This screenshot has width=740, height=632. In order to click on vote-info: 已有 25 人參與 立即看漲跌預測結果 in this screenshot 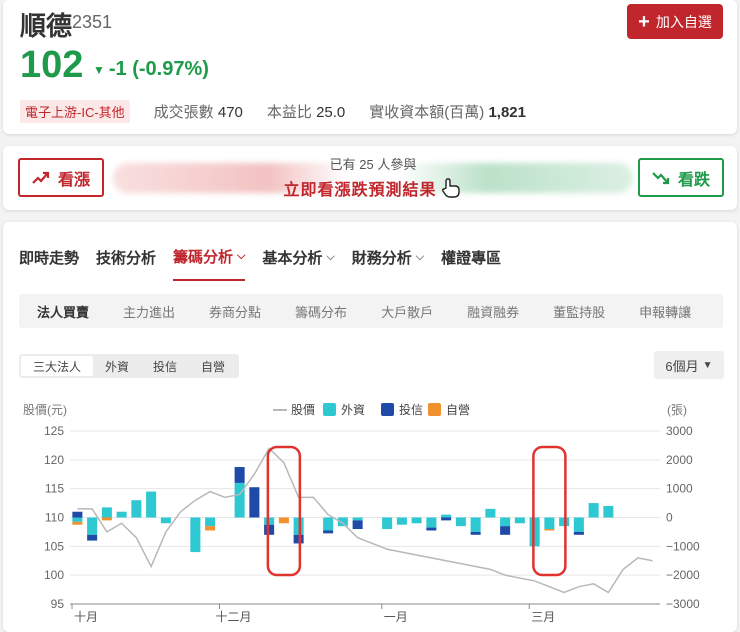, I will do `click(373, 177)`.